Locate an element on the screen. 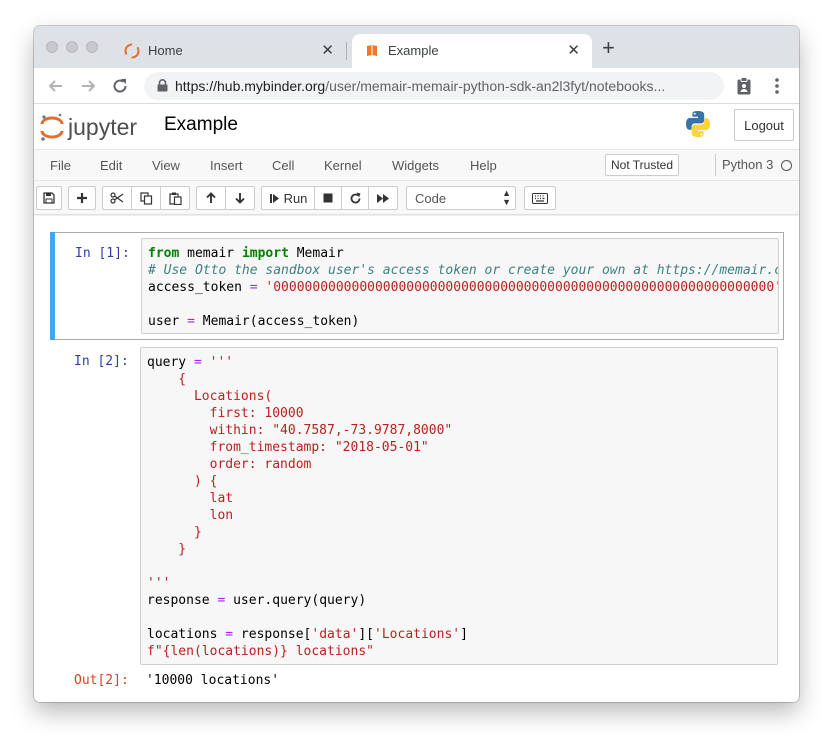  code-token: first: 10000 is located at coordinates (225, 413).